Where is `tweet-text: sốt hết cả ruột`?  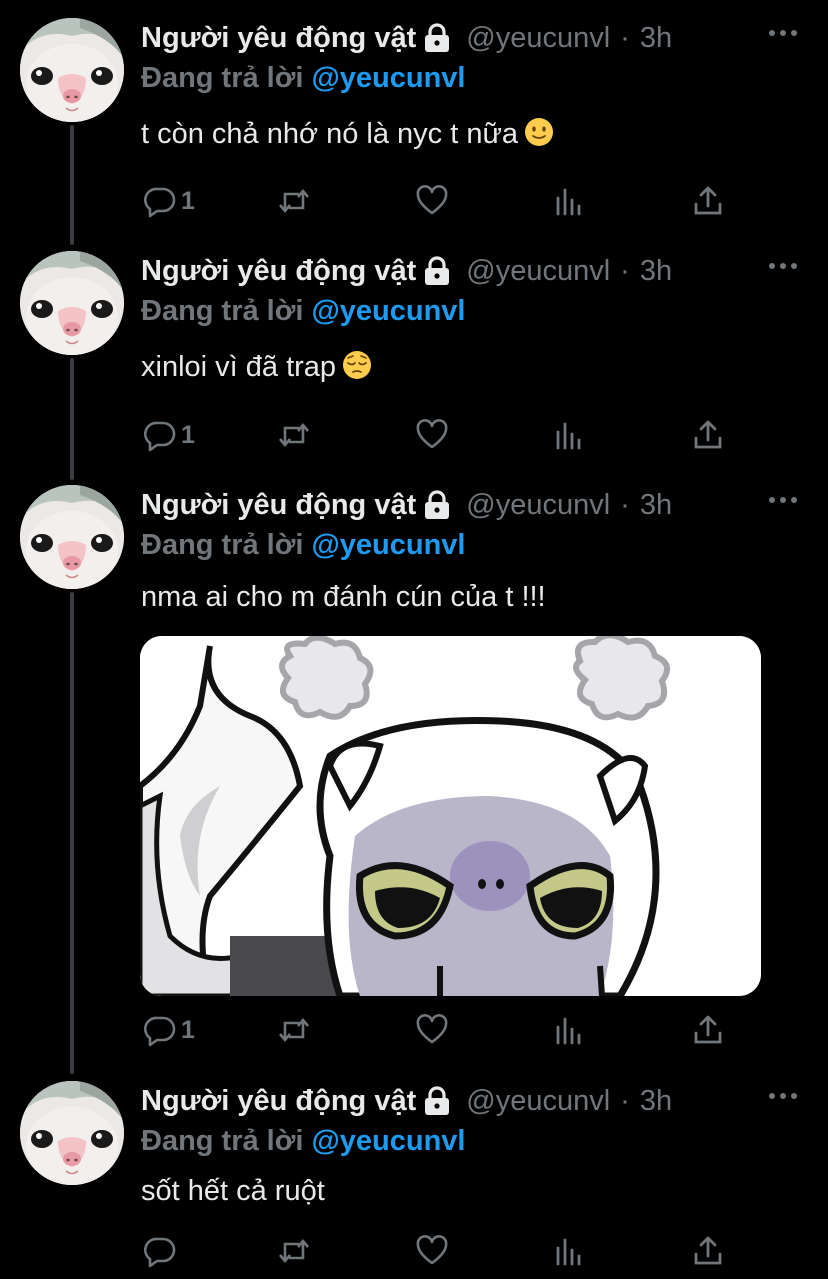
tweet-text: sốt hết cả ruột is located at coordinates (474, 1191).